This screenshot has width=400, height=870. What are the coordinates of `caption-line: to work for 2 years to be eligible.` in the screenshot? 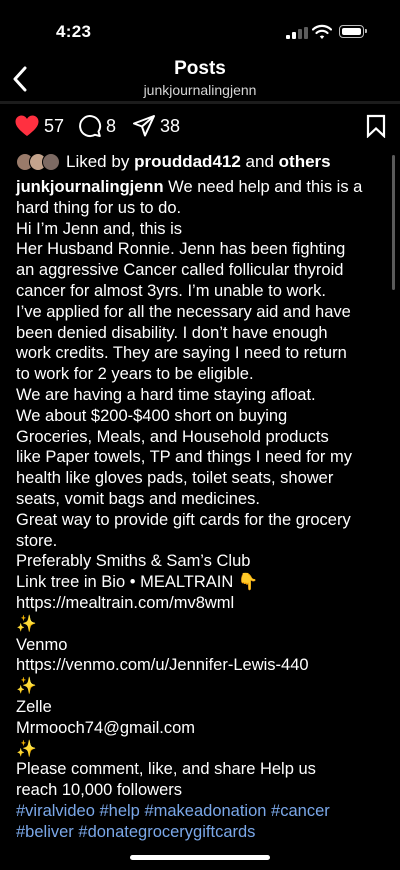 It's located at (135, 374).